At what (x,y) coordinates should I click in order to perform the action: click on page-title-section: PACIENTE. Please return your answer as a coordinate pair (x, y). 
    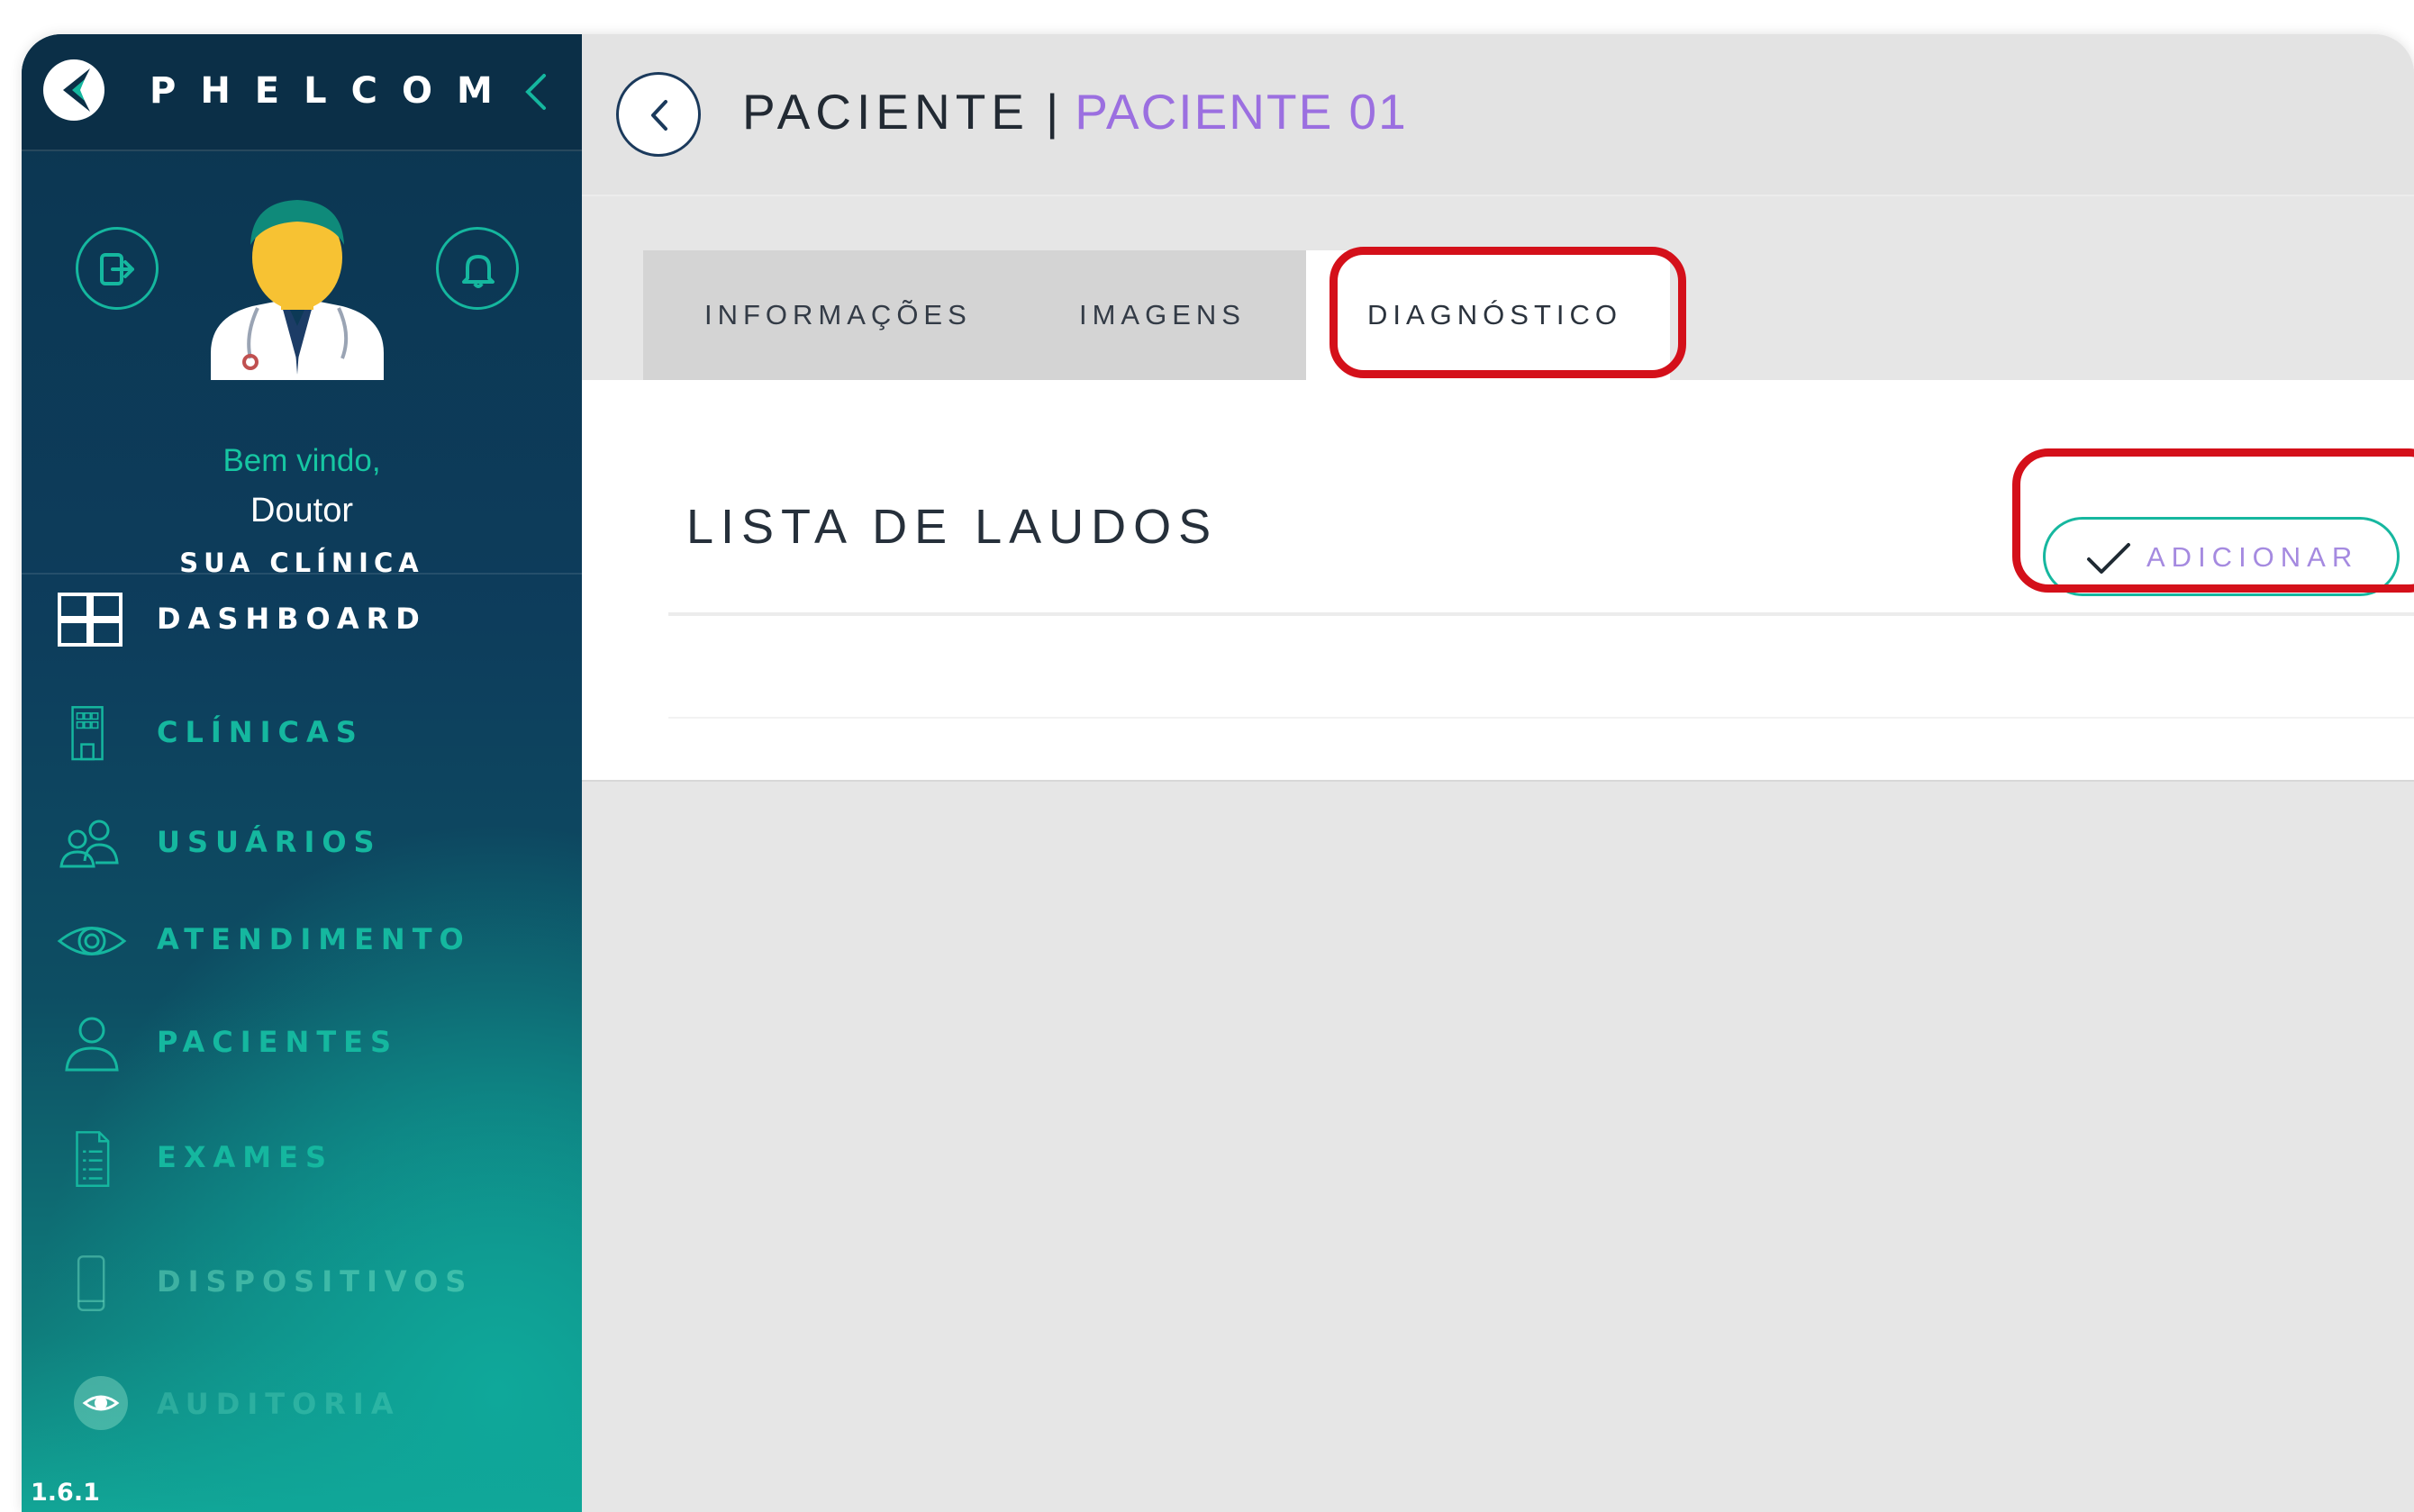
    Looking at the image, I should click on (886, 112).